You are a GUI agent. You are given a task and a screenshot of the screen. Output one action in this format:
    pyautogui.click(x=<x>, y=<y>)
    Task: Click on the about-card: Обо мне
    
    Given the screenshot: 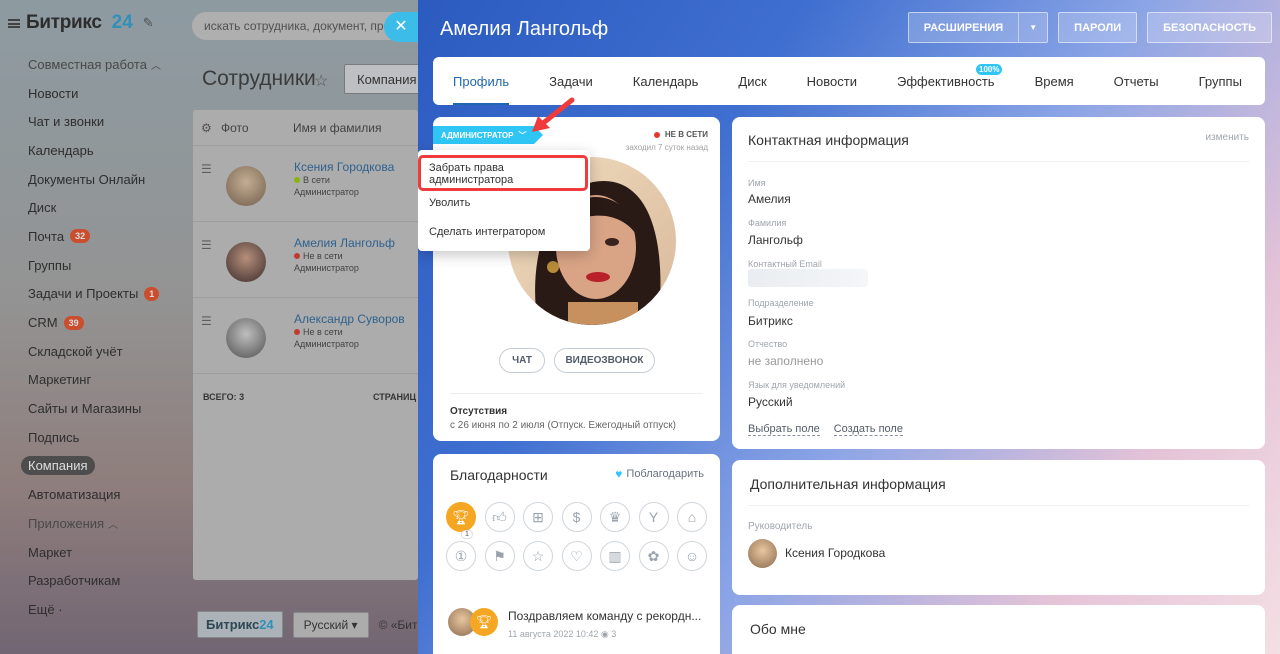 What is the action you would take?
    pyautogui.click(x=998, y=629)
    